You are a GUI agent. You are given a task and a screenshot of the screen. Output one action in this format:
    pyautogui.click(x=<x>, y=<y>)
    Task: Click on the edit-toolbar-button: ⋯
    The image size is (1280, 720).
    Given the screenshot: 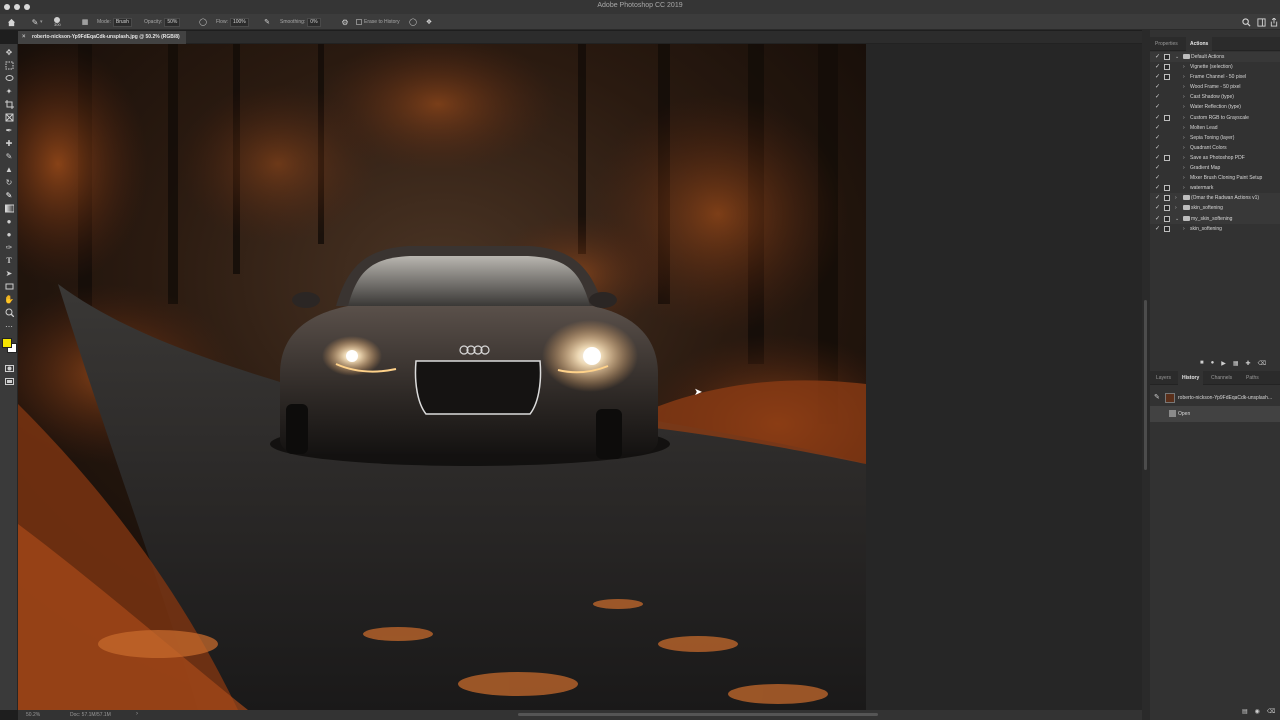 What is the action you would take?
    pyautogui.click(x=9, y=326)
    